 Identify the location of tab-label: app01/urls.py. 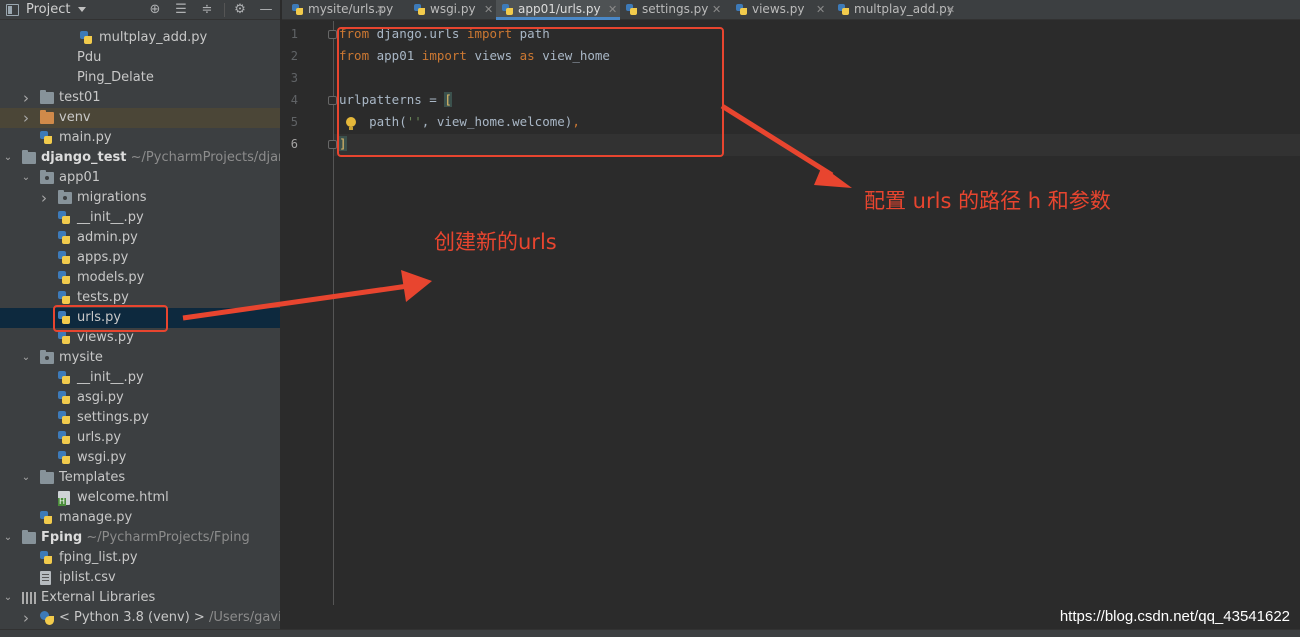
(559, 9).